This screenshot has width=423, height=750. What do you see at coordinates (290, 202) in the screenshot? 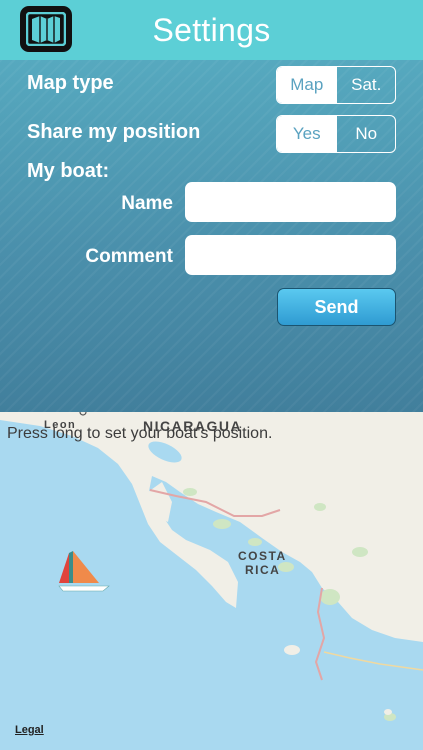
I see `name-field` at bounding box center [290, 202].